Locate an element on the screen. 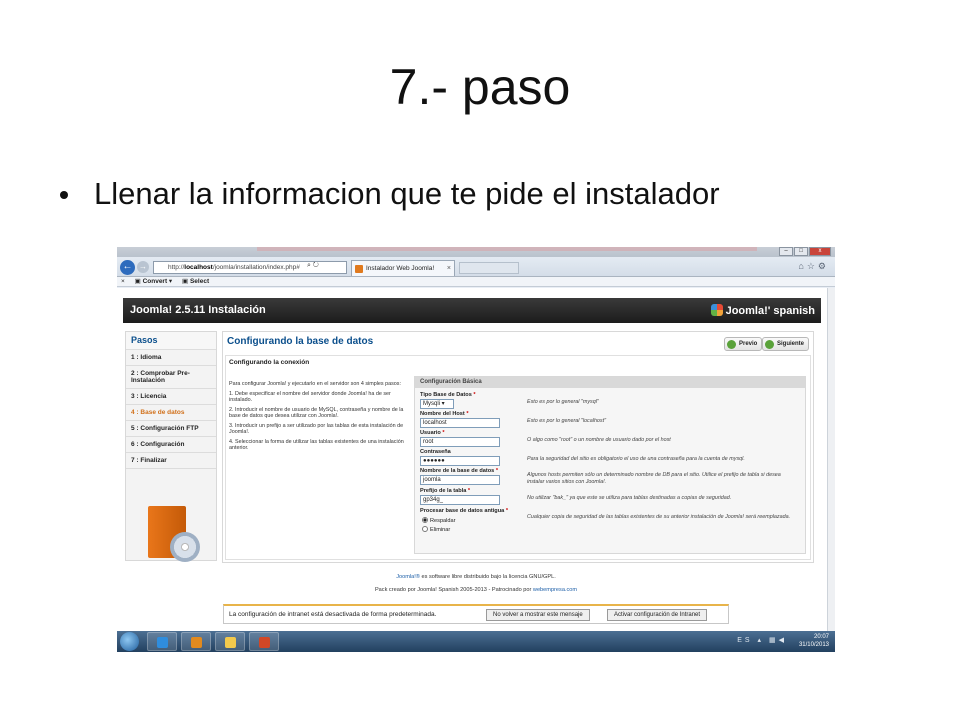  joomla-link: Joomla!® is located at coordinates (408, 577).